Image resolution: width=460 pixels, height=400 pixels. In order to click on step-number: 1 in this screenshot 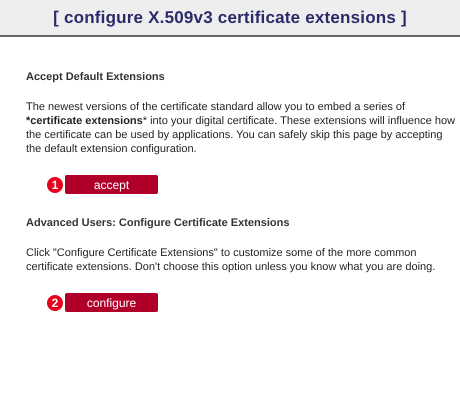, I will do `click(55, 184)`.